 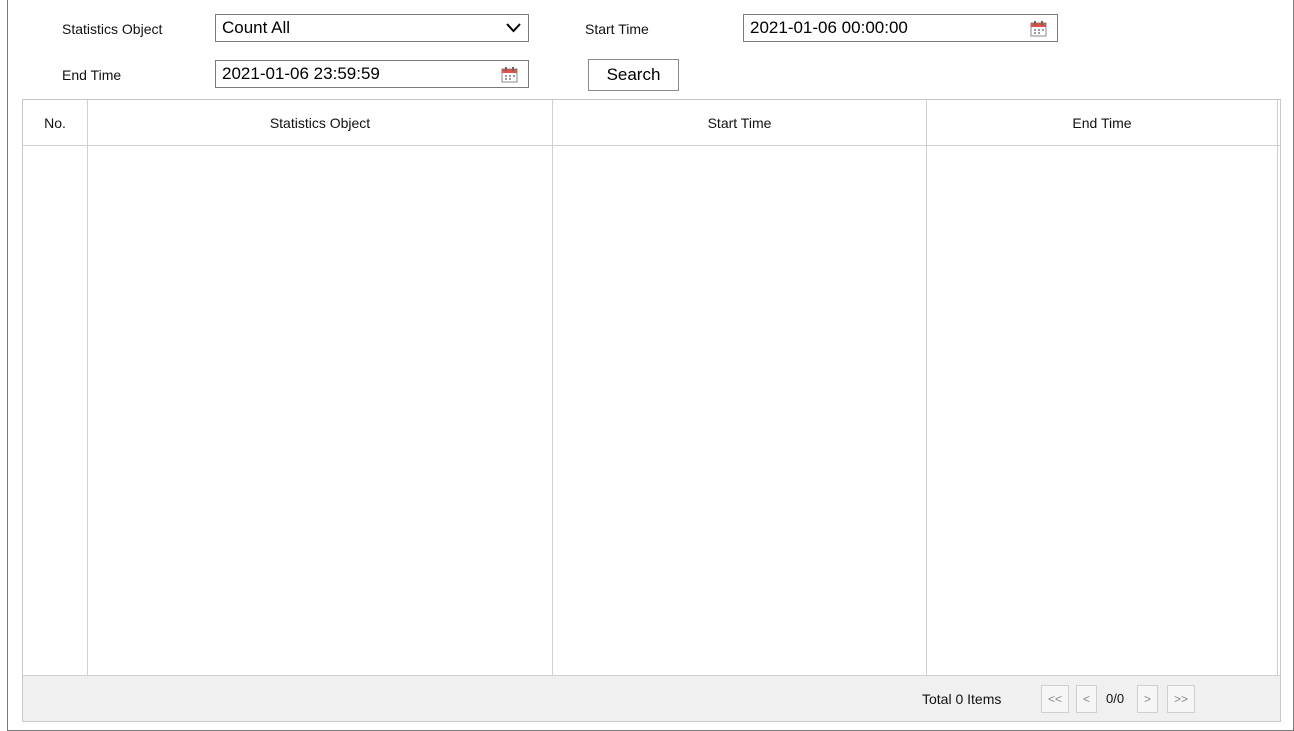 What do you see at coordinates (112, 29) in the screenshot?
I see `statistics-object-label: Statistics Object` at bounding box center [112, 29].